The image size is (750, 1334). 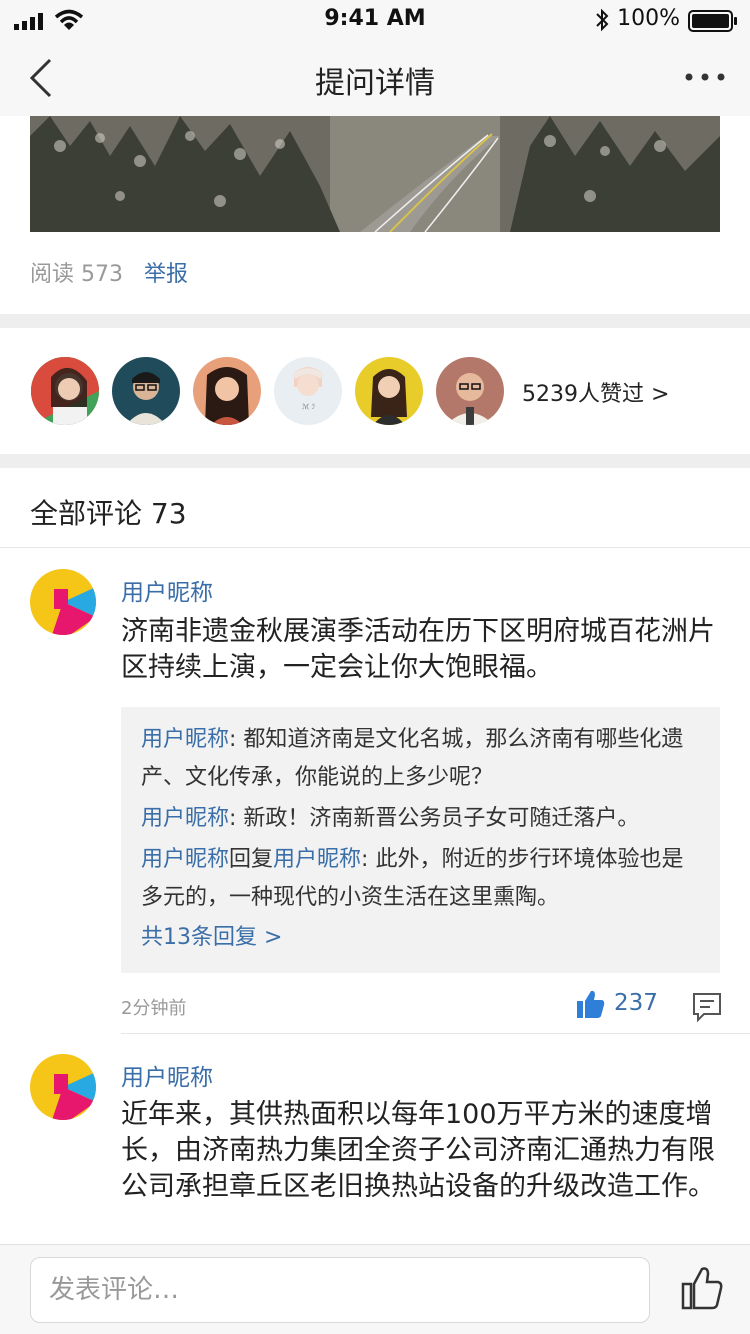 What do you see at coordinates (375, 508) in the screenshot?
I see `comments-header: 全部评论 73` at bounding box center [375, 508].